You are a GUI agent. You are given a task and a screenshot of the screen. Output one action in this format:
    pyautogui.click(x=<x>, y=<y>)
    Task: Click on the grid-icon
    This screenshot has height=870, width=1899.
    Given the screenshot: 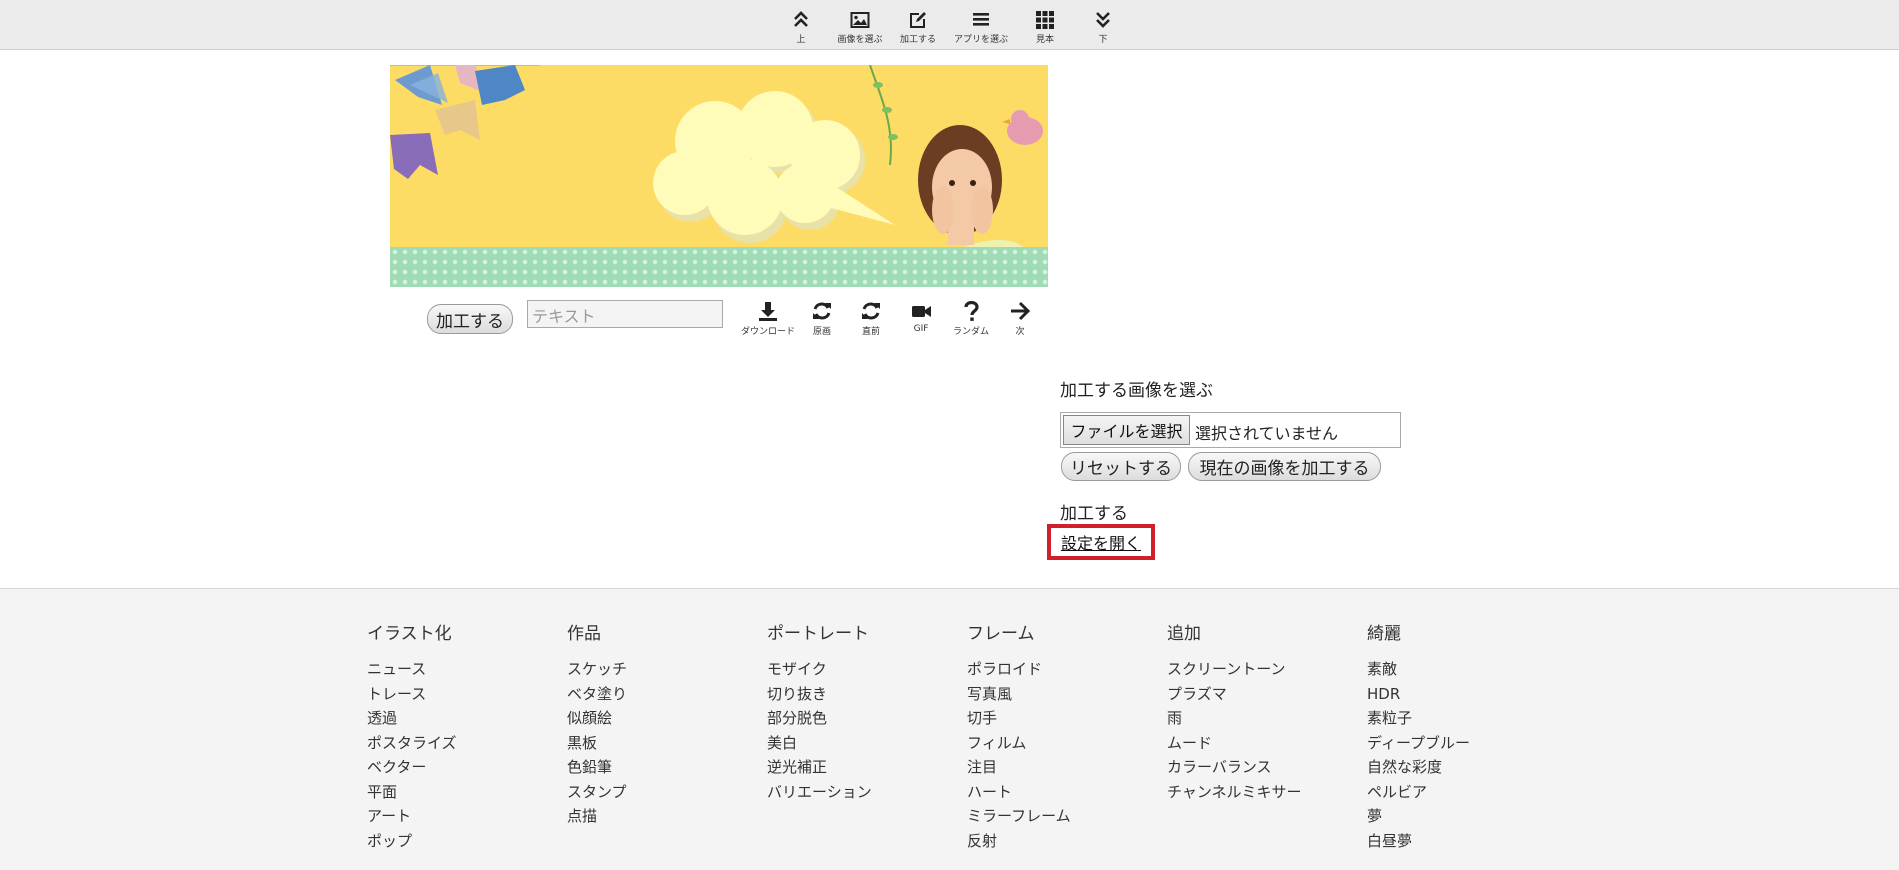 What is the action you would take?
    pyautogui.click(x=1045, y=20)
    